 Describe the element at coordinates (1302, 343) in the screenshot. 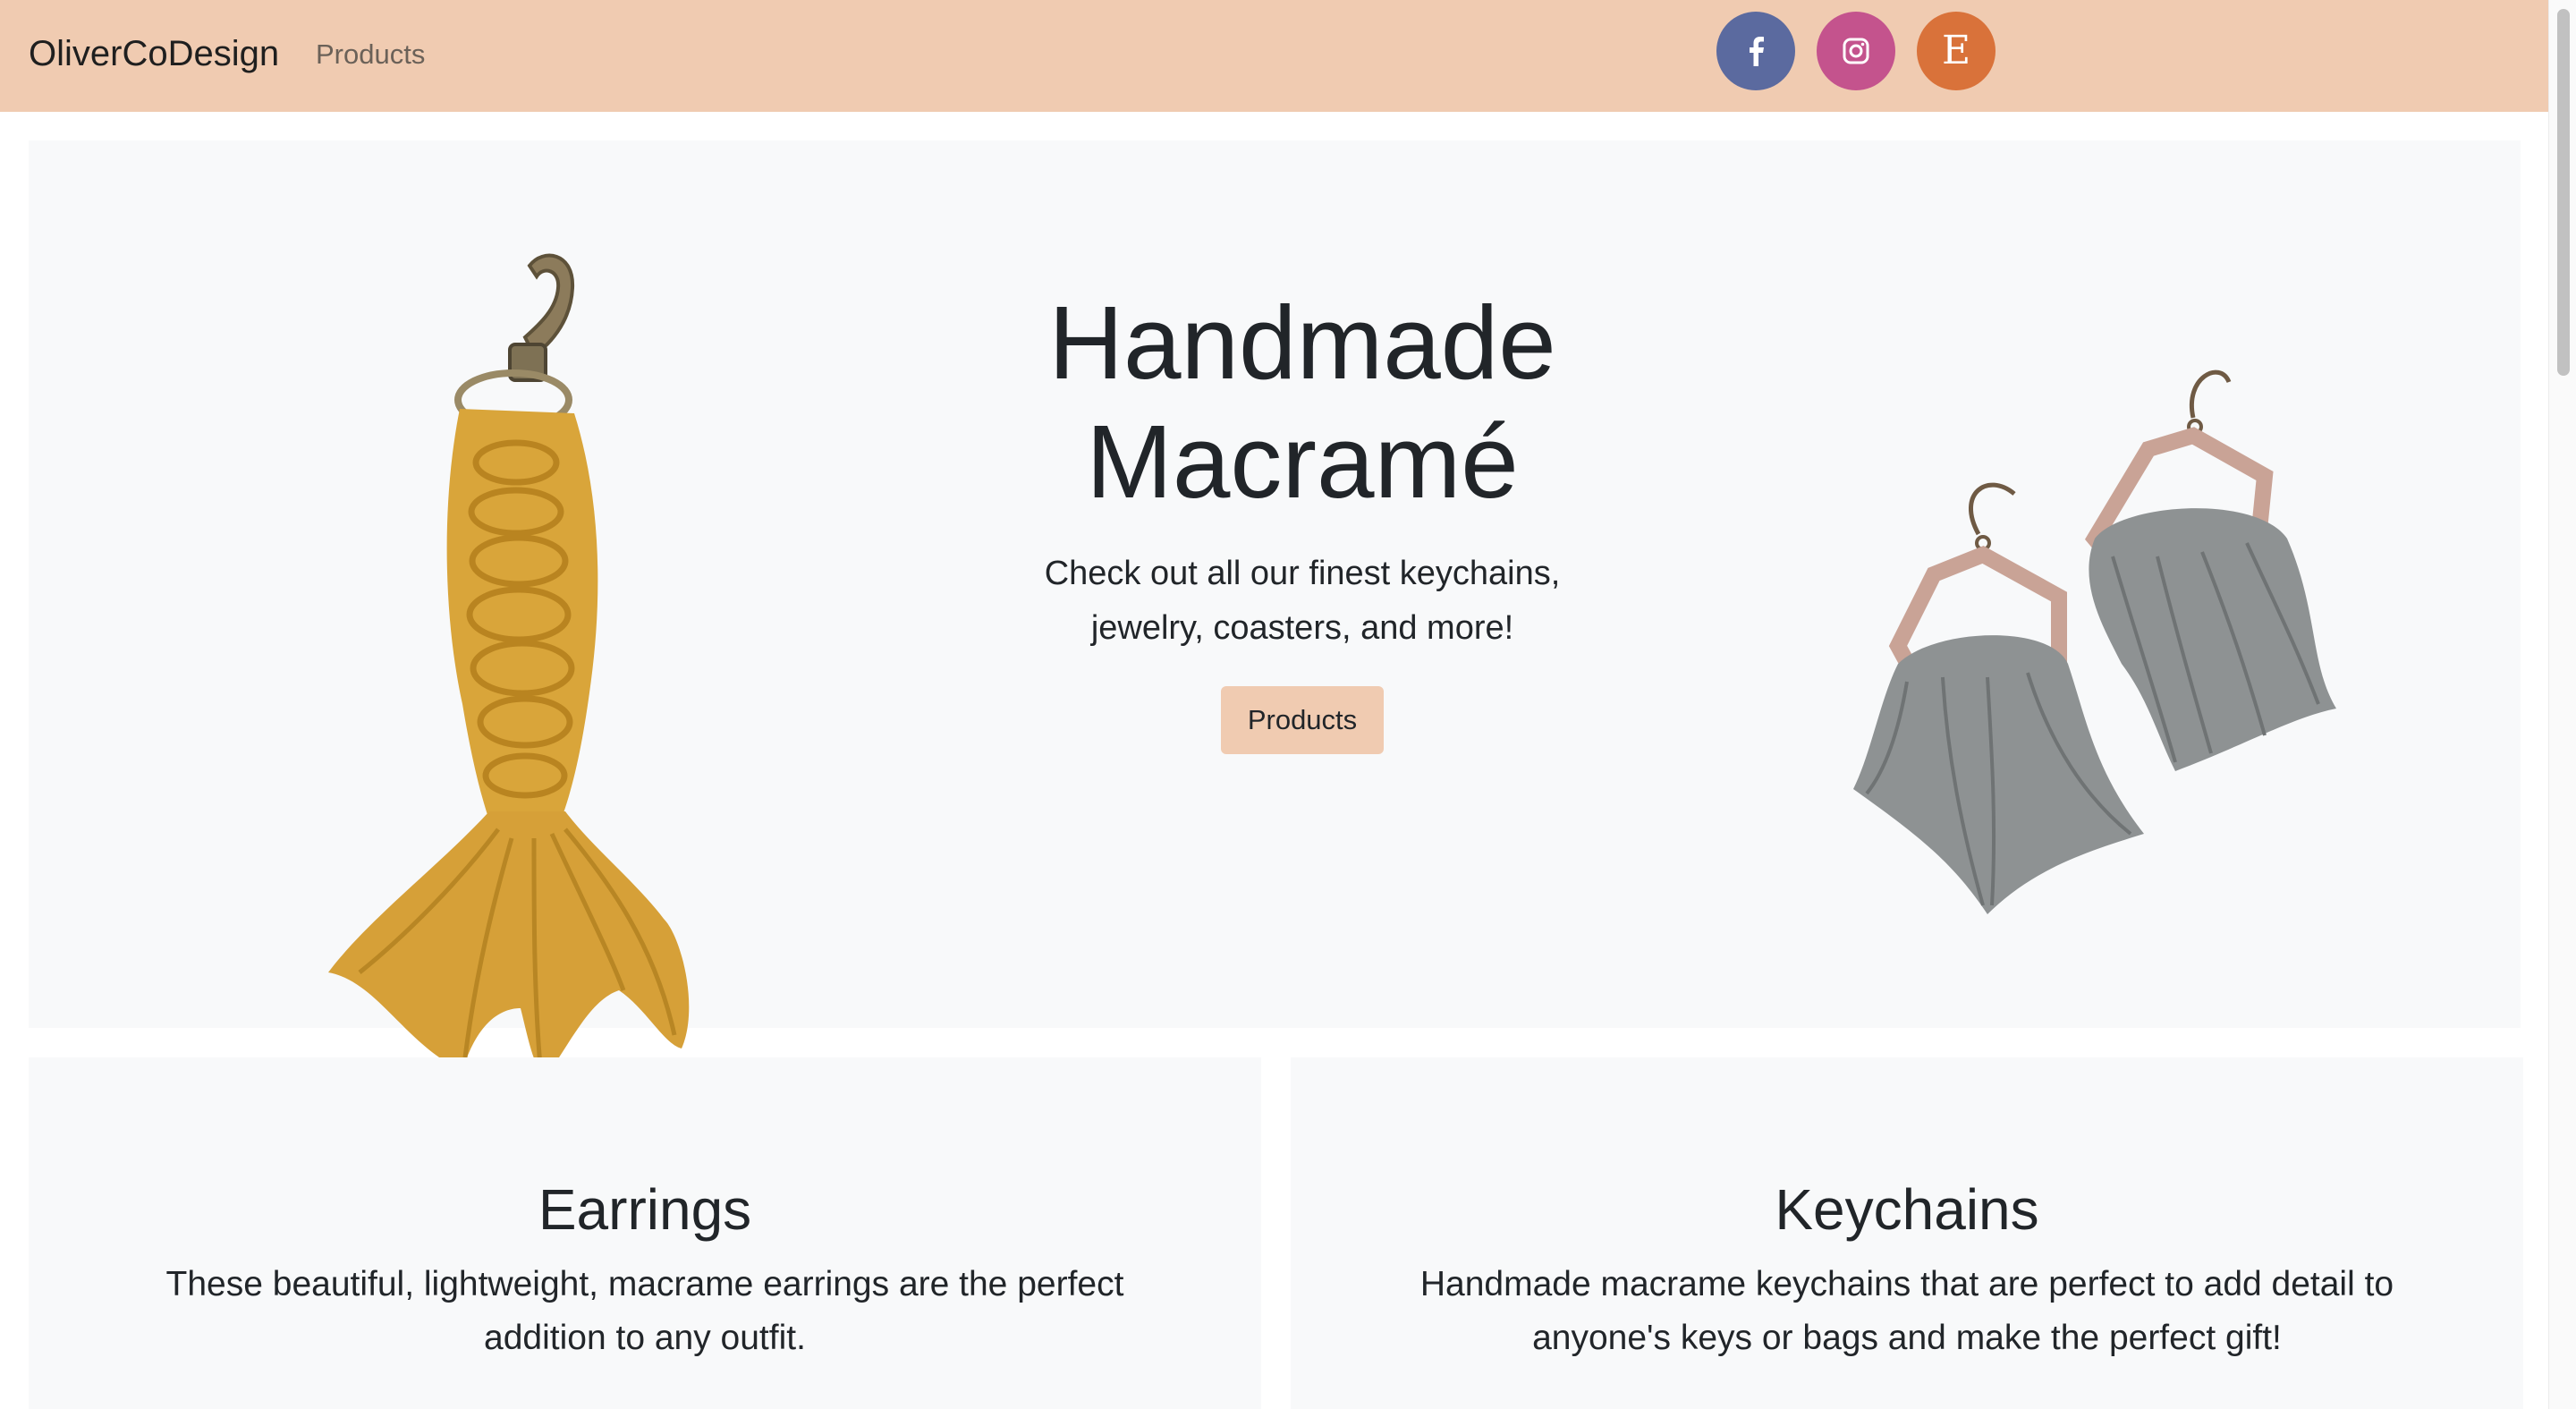

I see `hero-title-line1: Handmade` at that location.